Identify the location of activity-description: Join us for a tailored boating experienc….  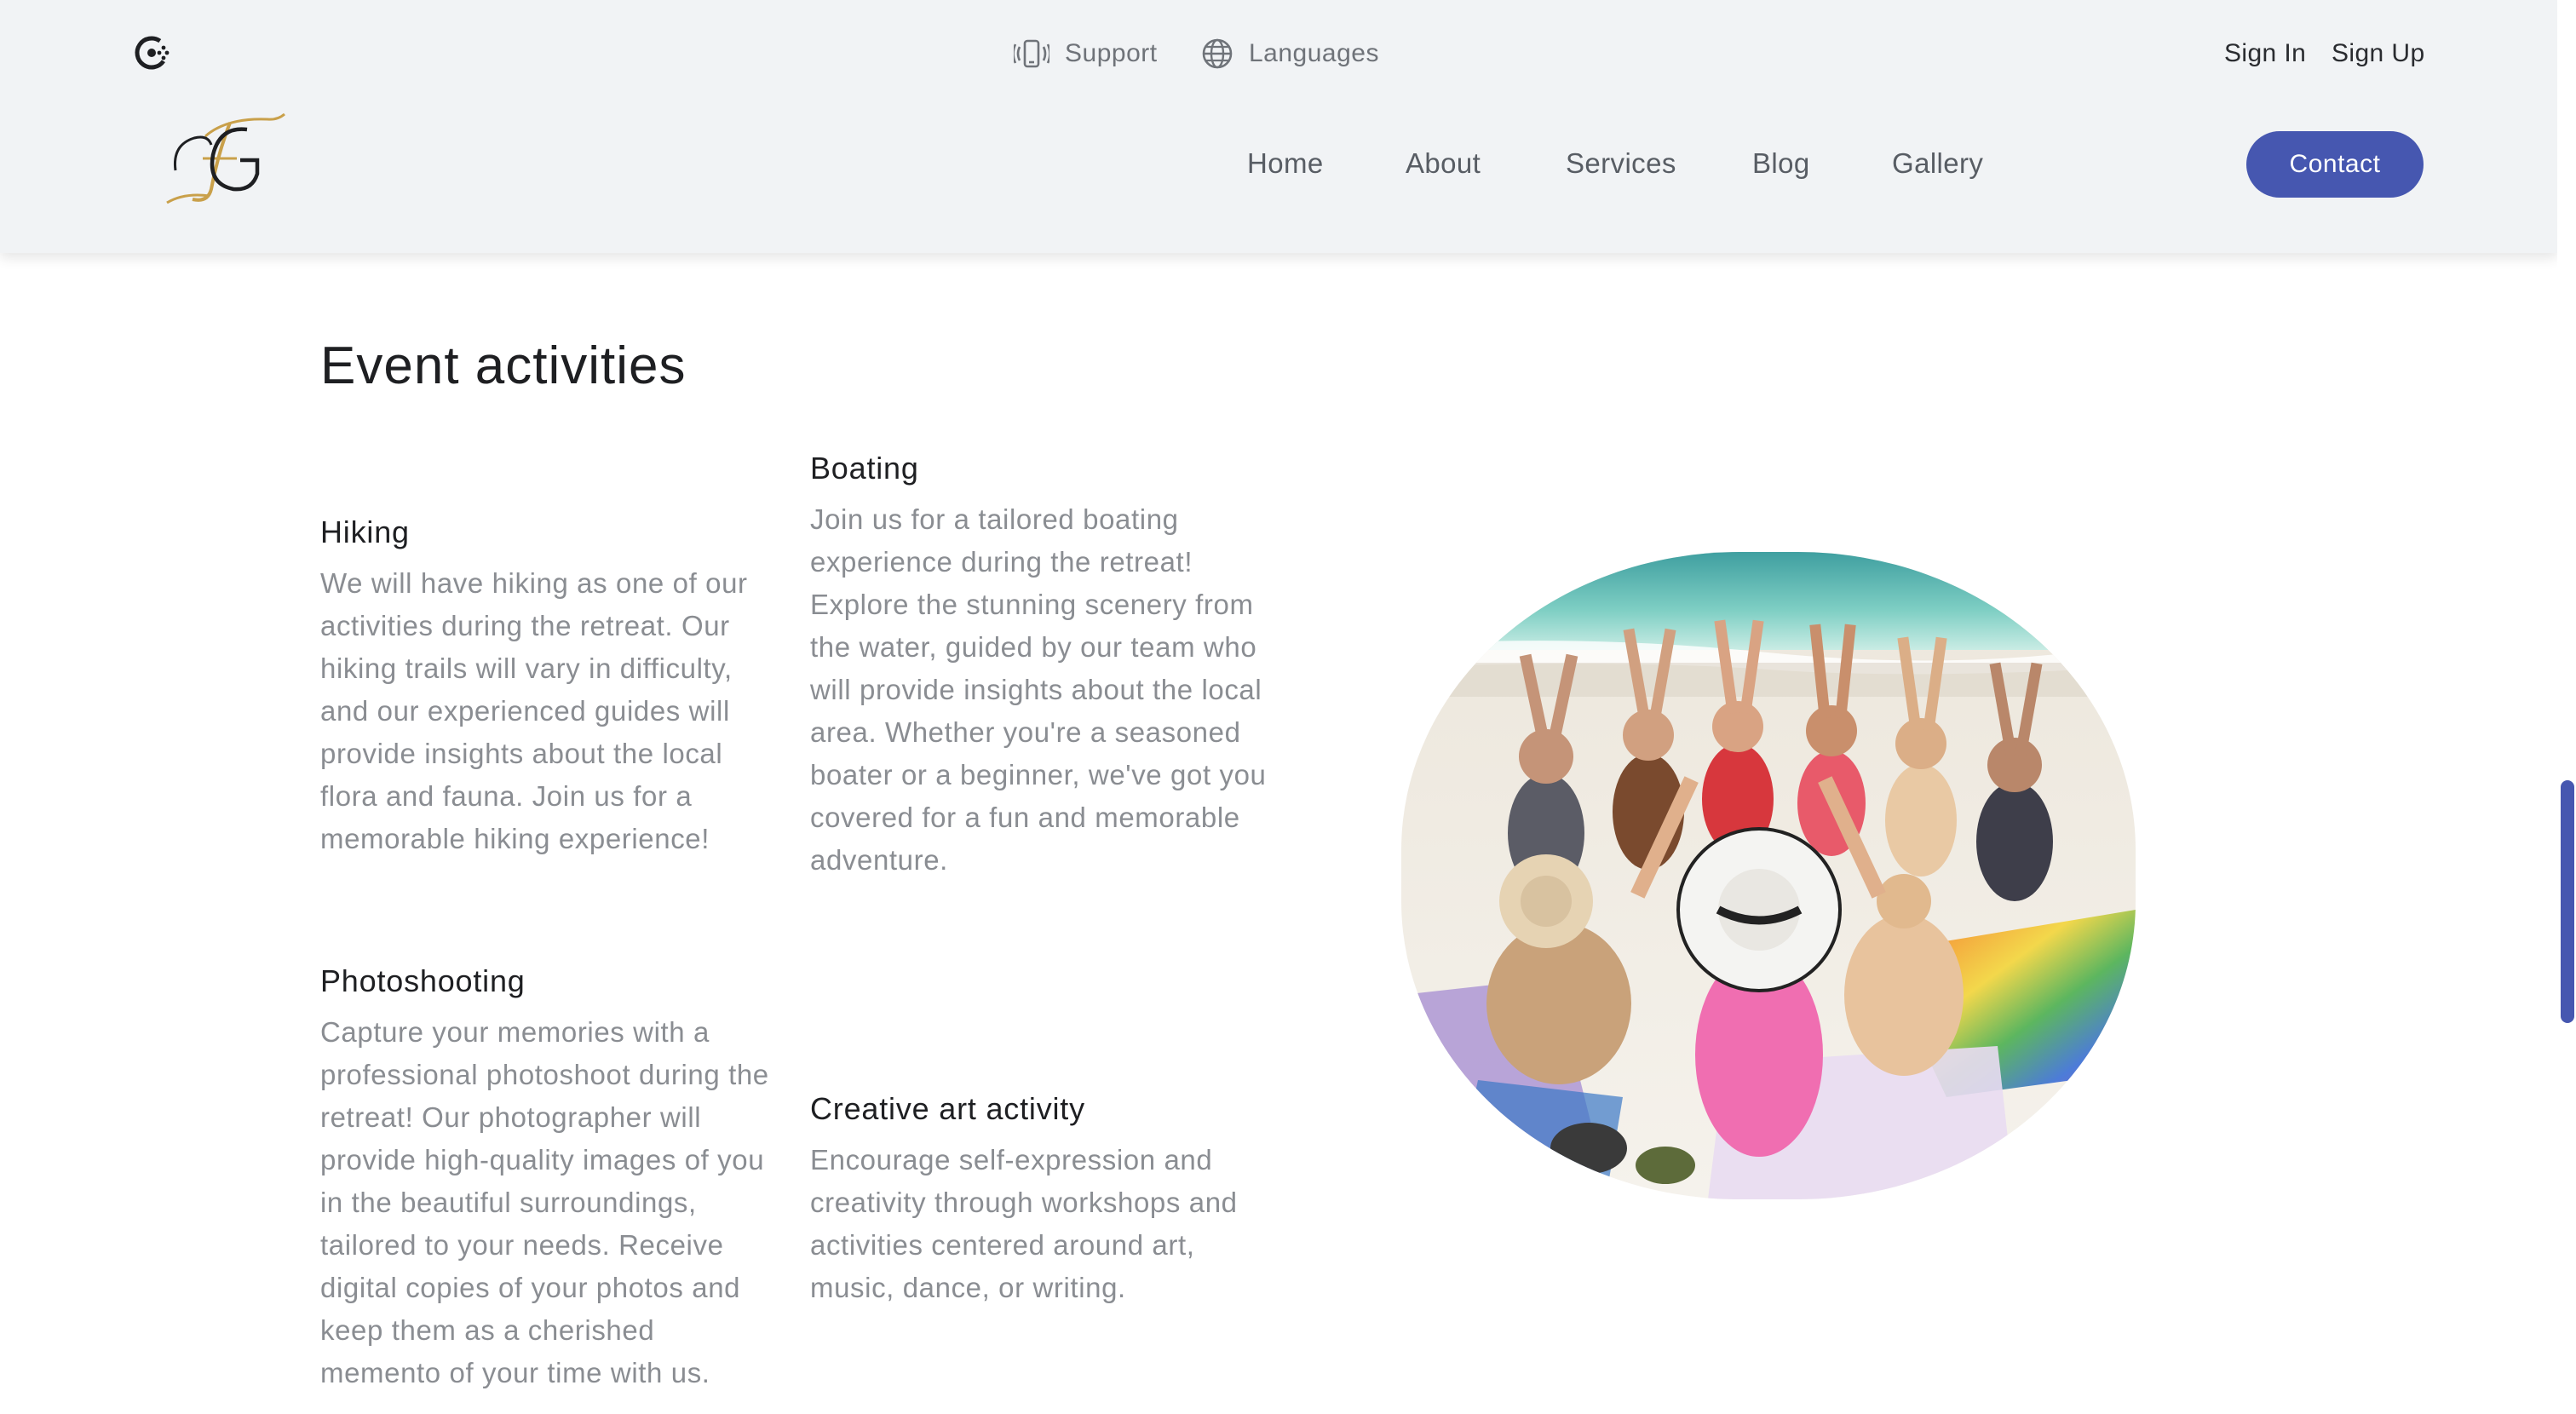
(1038, 689).